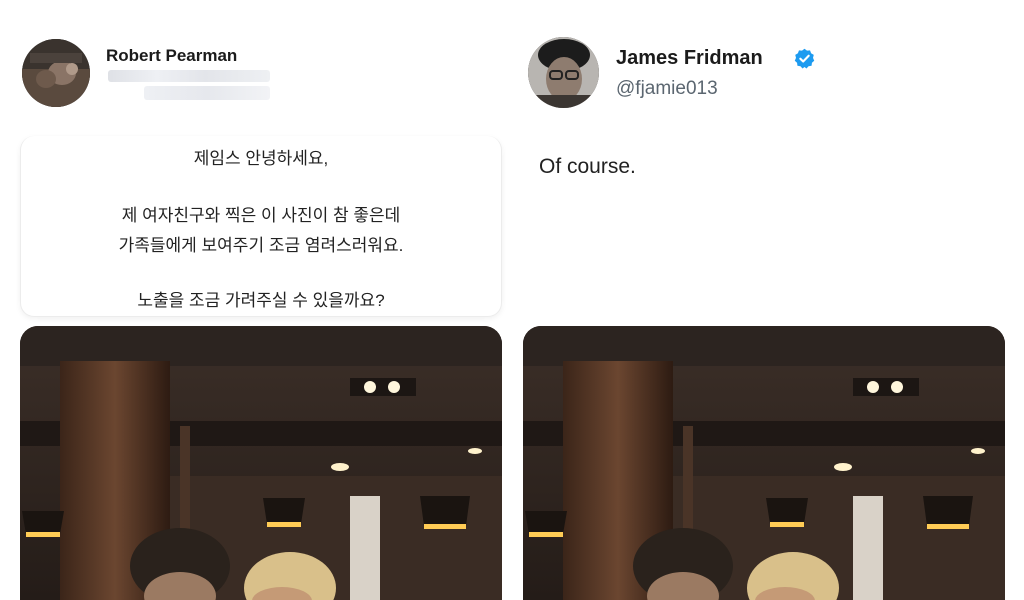 Image resolution: width=1024 pixels, height=600 pixels. What do you see at coordinates (261, 245) in the screenshot?
I see `message-line-3: 가족들에게 보여주기 조금 염려스러워요.` at bounding box center [261, 245].